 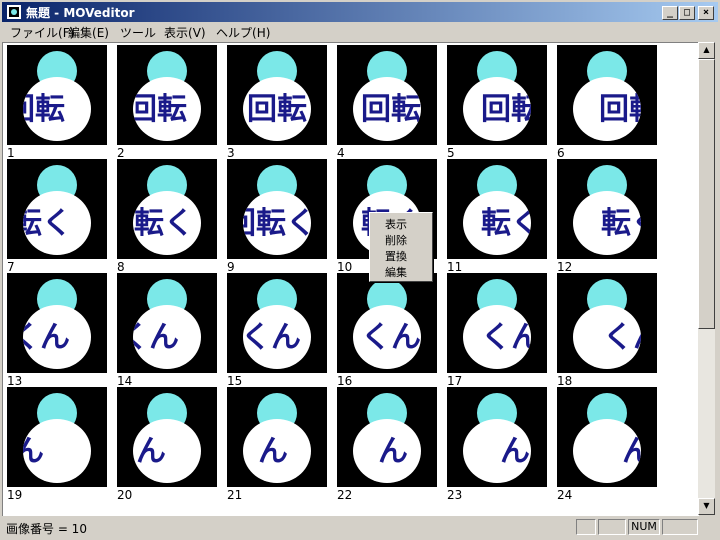 What do you see at coordinates (231, 267) in the screenshot?
I see `frame-number: 9` at bounding box center [231, 267].